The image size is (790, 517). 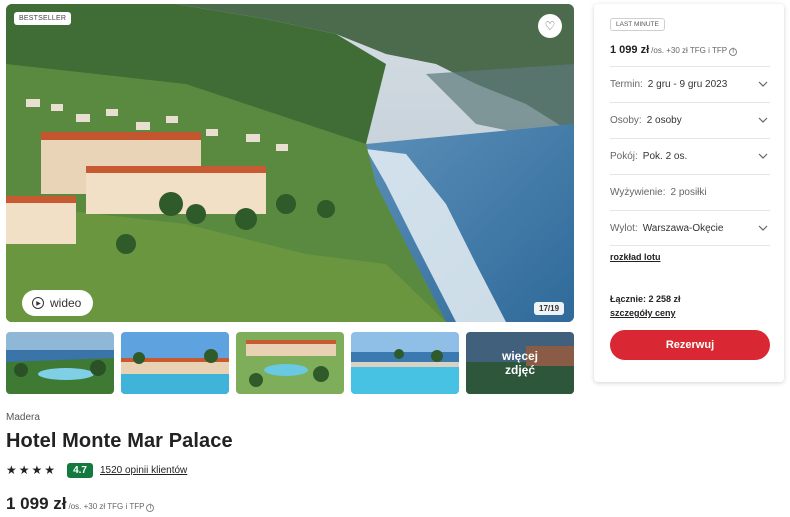 I want to click on board-value: 2 posiłki, so click(x=688, y=192).